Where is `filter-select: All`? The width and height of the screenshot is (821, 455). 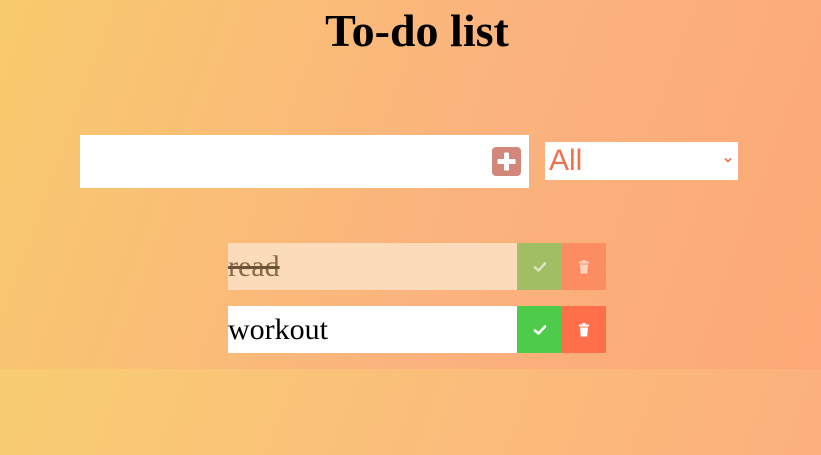 filter-select: All is located at coordinates (641, 161).